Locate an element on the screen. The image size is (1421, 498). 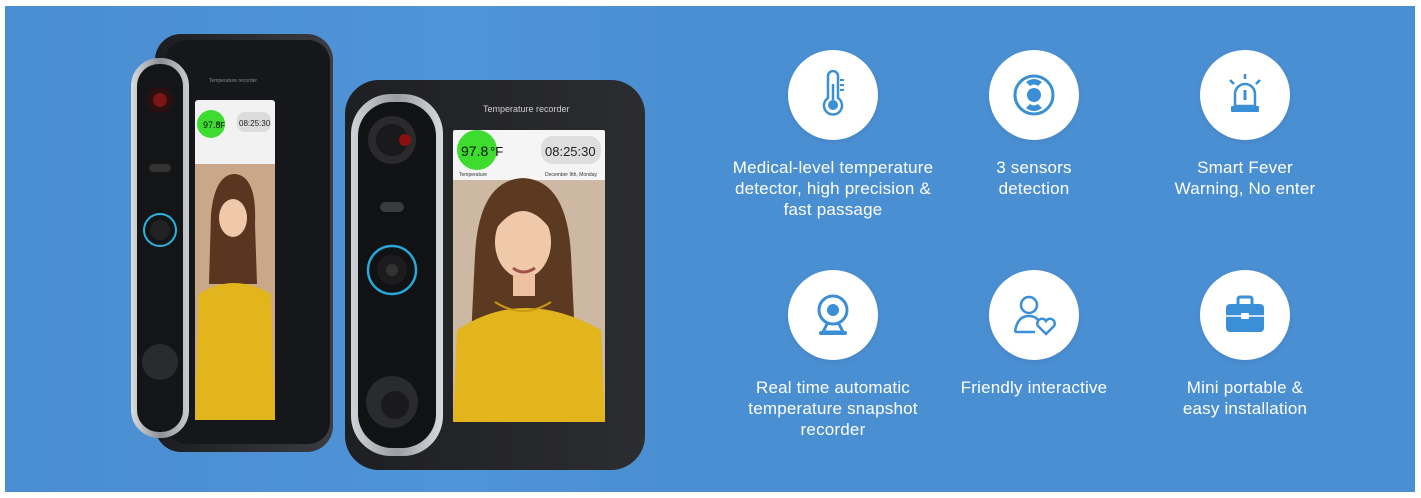
date-caption: December 9th, Monday is located at coordinates (571, 175).